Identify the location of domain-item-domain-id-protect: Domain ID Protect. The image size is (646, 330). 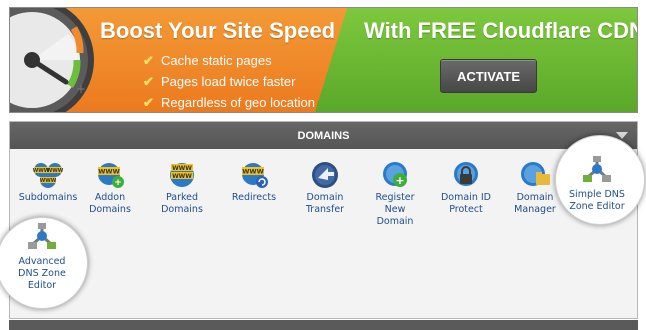
(466, 188).